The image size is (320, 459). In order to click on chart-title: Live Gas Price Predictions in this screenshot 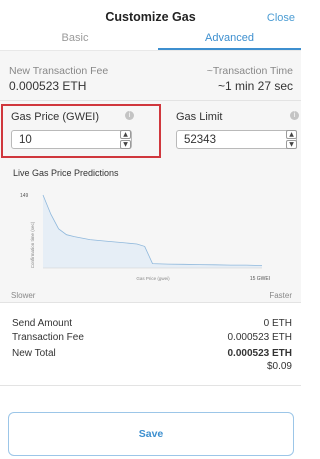, I will do `click(66, 173)`.